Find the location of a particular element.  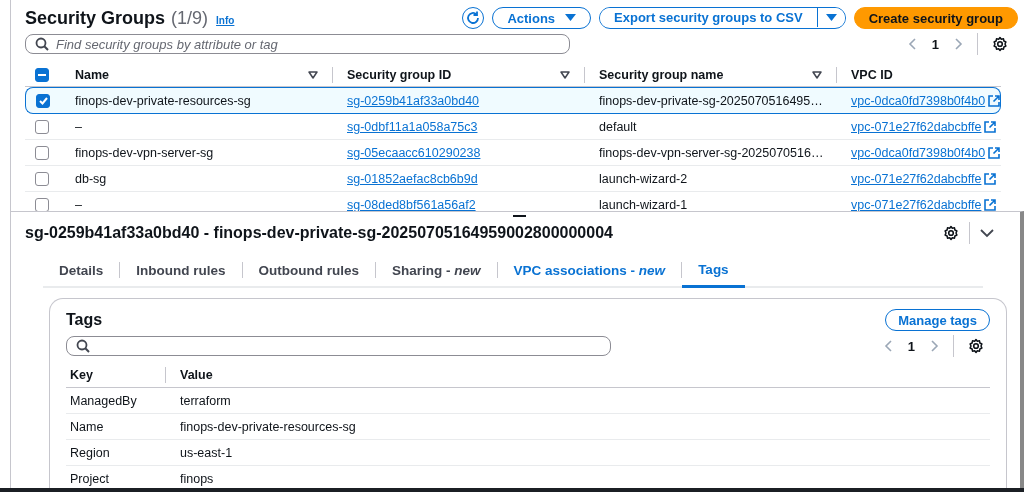

table-cell: db-sg is located at coordinates (91, 178).